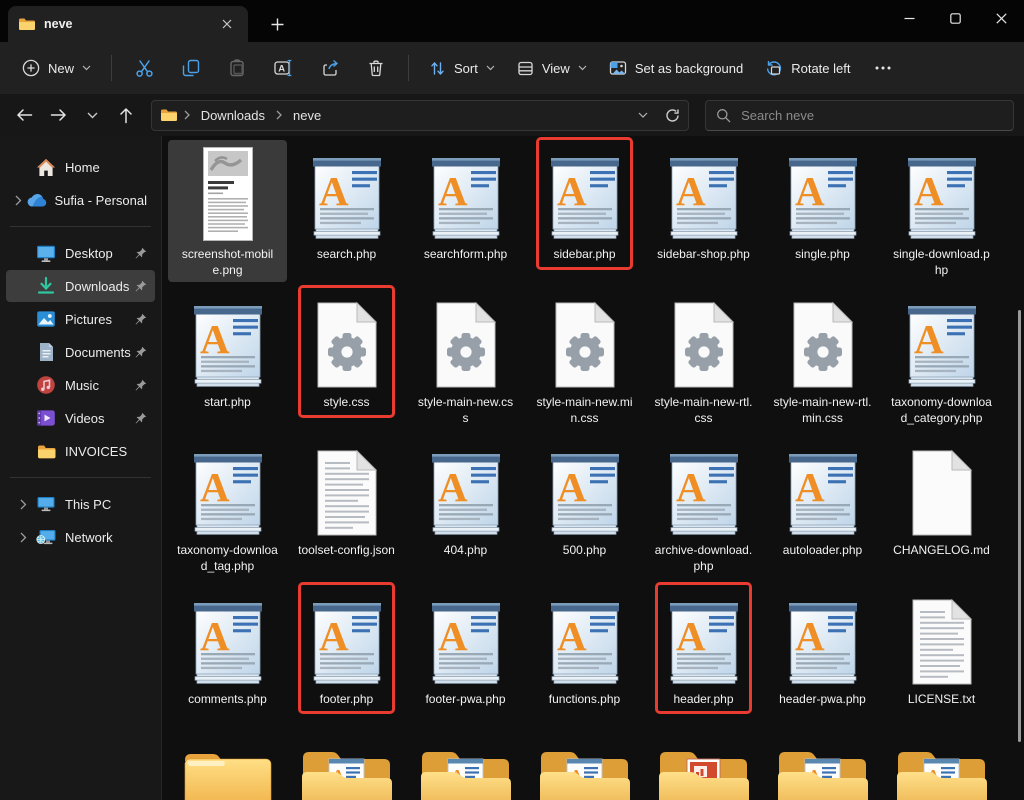 This screenshot has width=1024, height=800. What do you see at coordinates (1019, 526) in the screenshot?
I see `vertical-scrollbar` at bounding box center [1019, 526].